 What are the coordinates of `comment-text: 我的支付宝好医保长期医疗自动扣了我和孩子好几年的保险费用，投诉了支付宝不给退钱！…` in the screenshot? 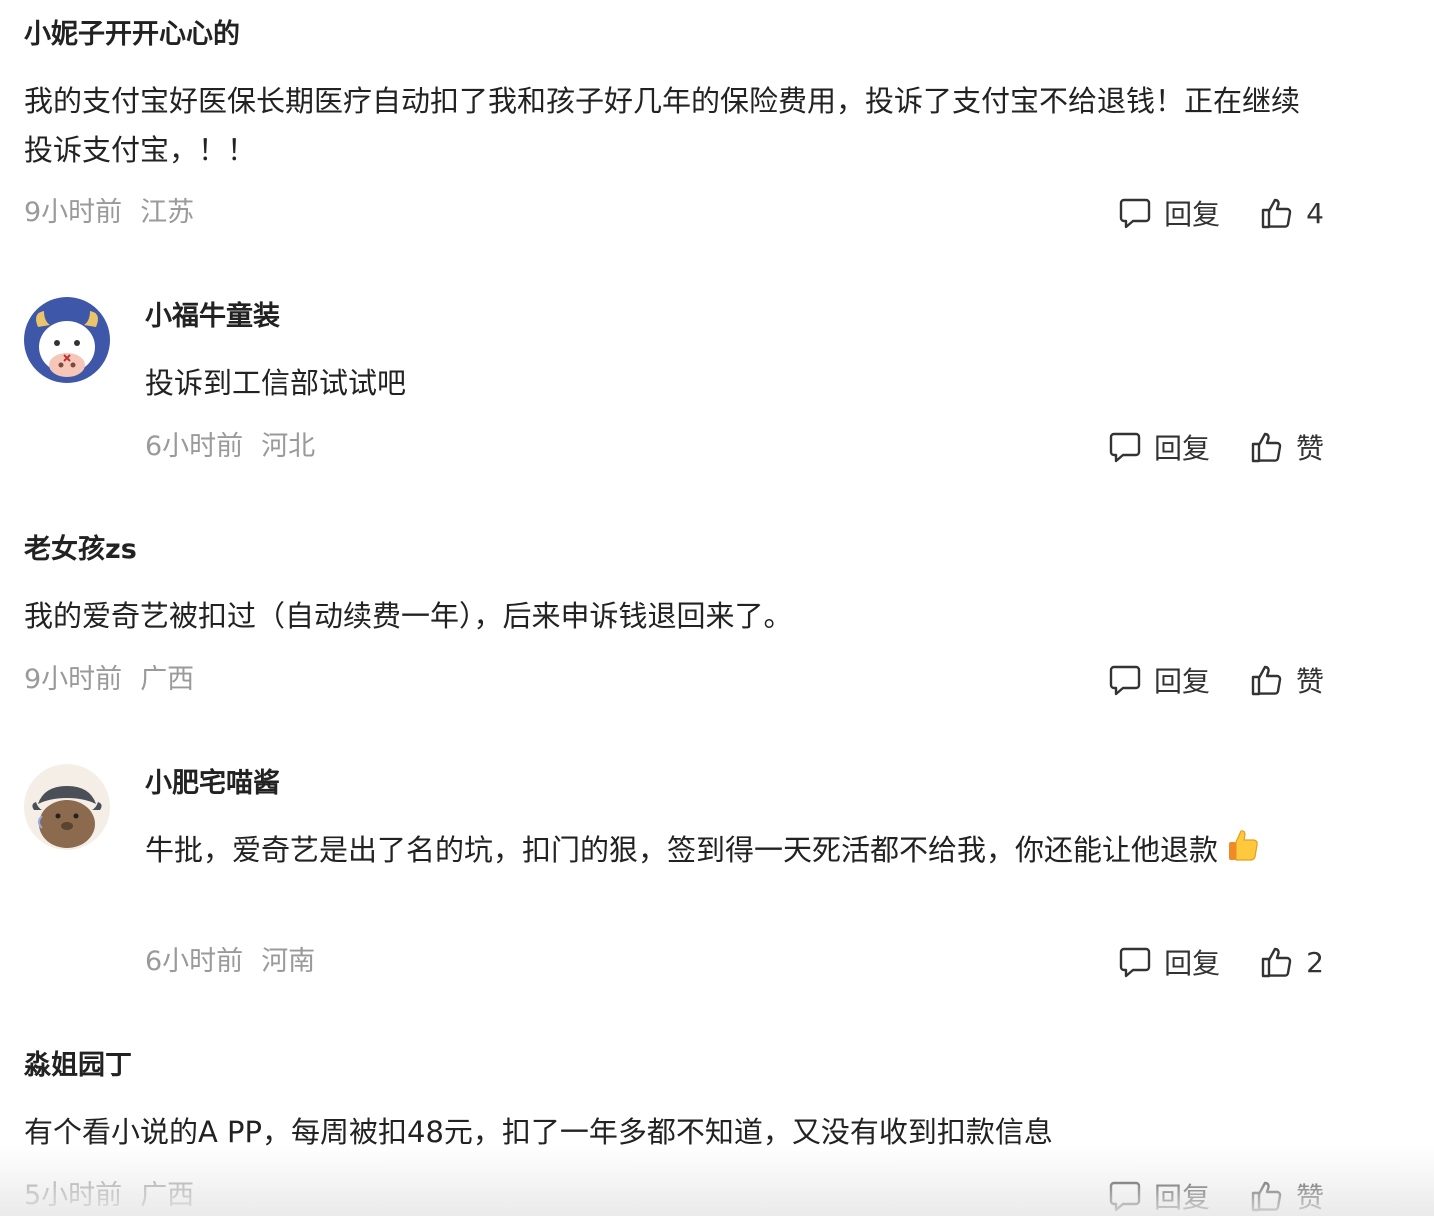 It's located at (662, 125).